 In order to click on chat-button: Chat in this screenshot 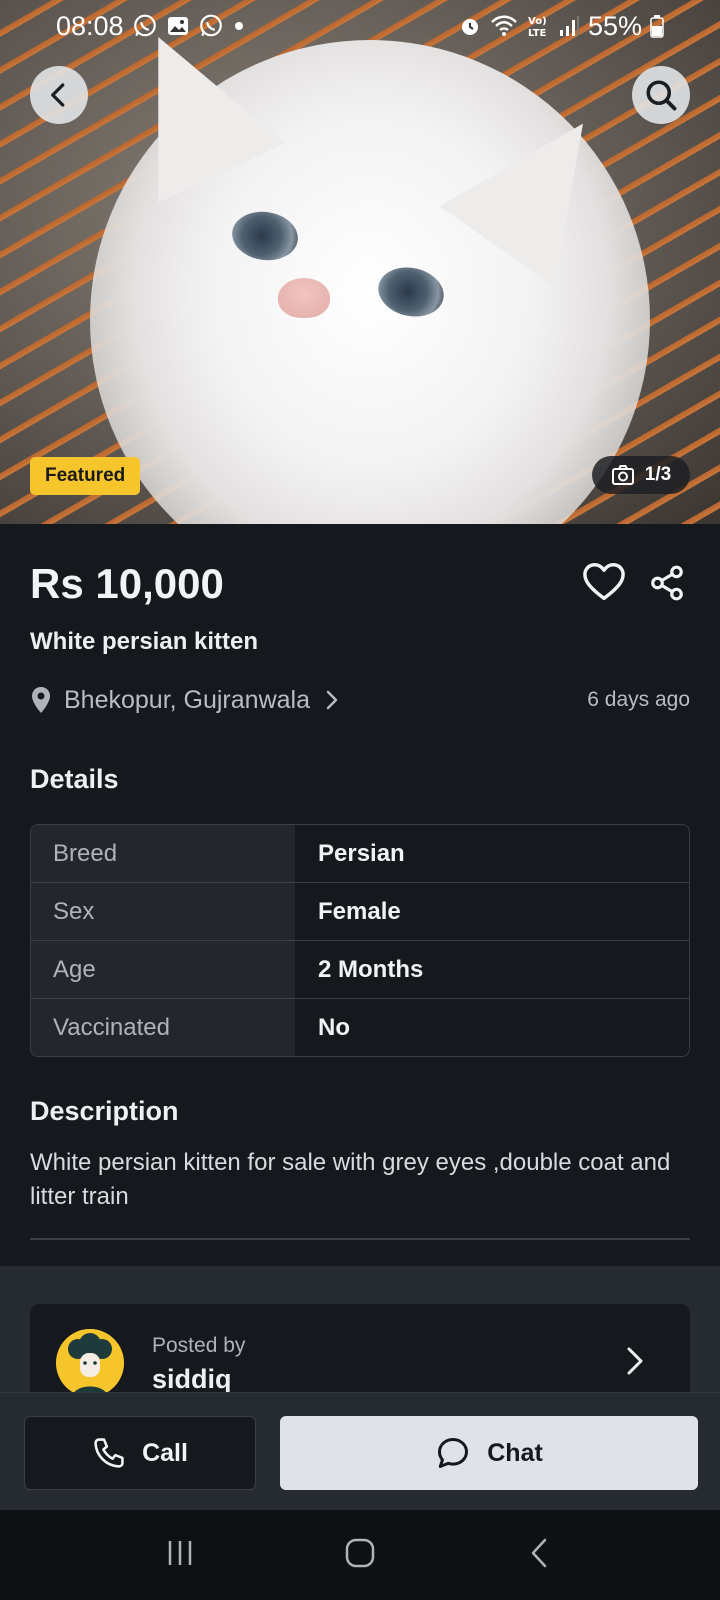, I will do `click(489, 1453)`.